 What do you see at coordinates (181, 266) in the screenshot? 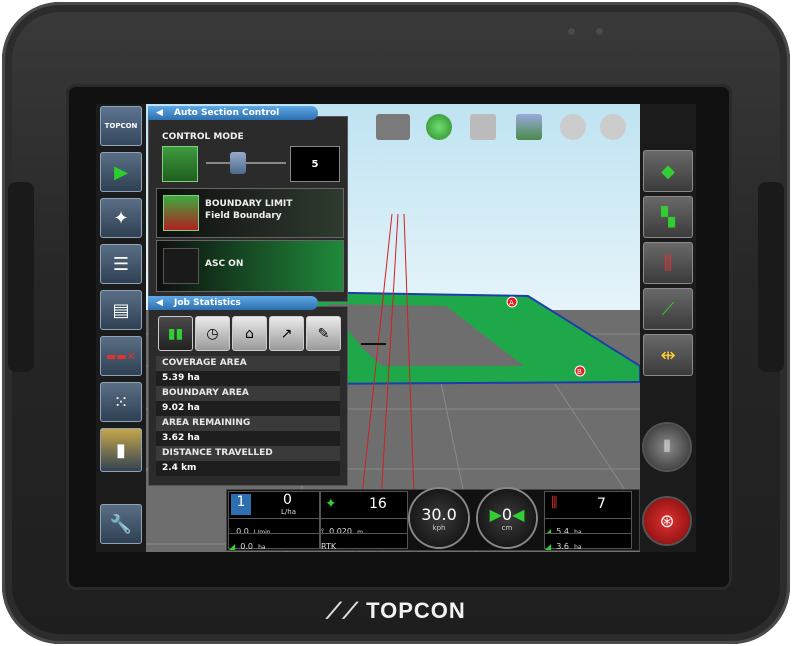
I see `asc-sections-icon` at bounding box center [181, 266].